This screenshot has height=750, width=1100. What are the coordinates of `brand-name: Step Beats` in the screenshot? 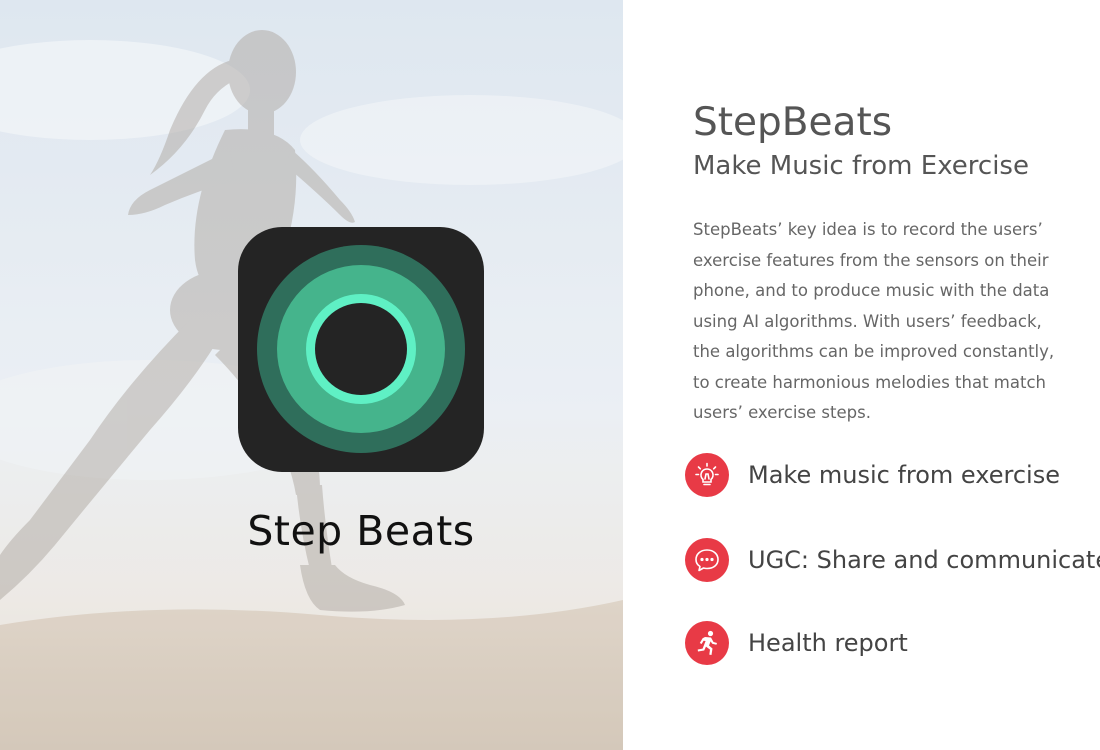 It's located at (361, 531).